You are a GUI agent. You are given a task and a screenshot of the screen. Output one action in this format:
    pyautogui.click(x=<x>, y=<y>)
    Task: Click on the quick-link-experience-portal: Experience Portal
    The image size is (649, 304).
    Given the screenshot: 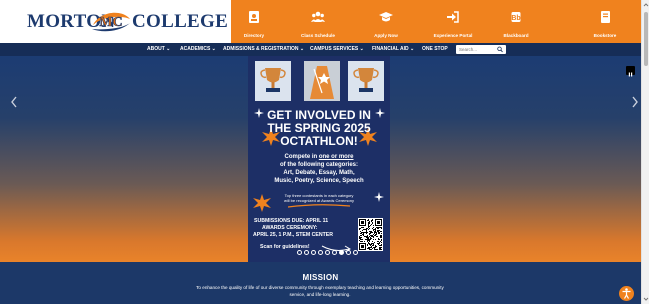 What is the action you would take?
    pyautogui.click(x=453, y=21)
    